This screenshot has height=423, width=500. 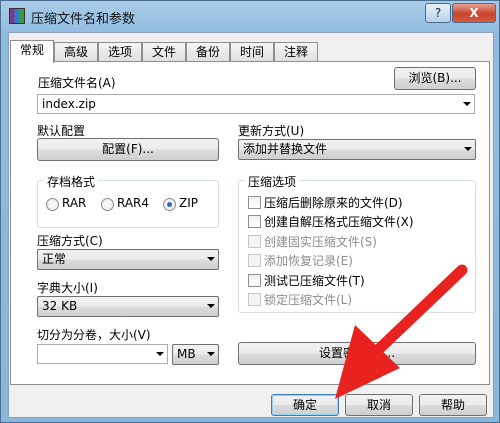 What do you see at coordinates (285, 149) in the screenshot?
I see `update-mode-value: 添加并替换文件` at bounding box center [285, 149].